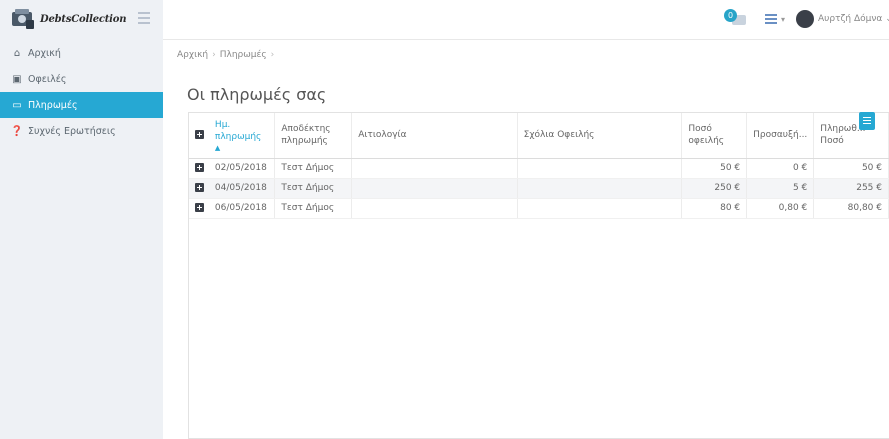  I want to click on column-header-label: Σχόλια Οφειλής, so click(559, 135).